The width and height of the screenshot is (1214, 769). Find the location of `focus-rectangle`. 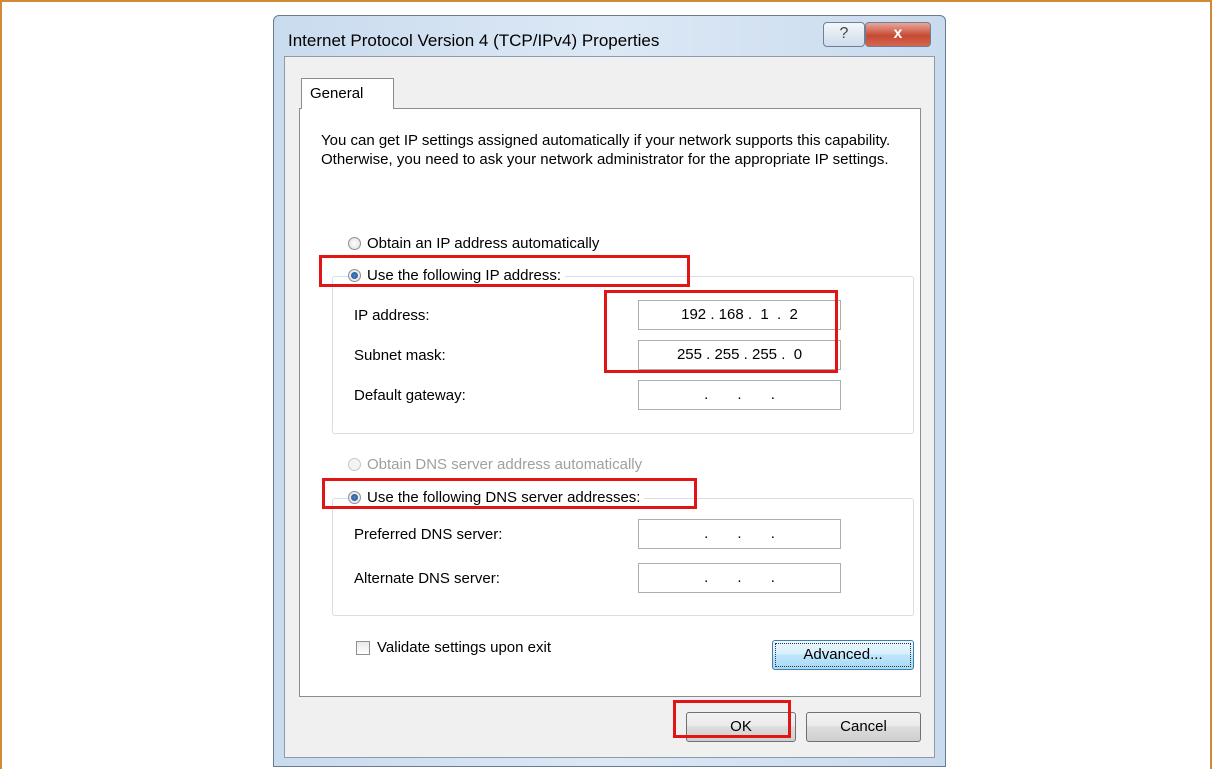

focus-rectangle is located at coordinates (843, 655).